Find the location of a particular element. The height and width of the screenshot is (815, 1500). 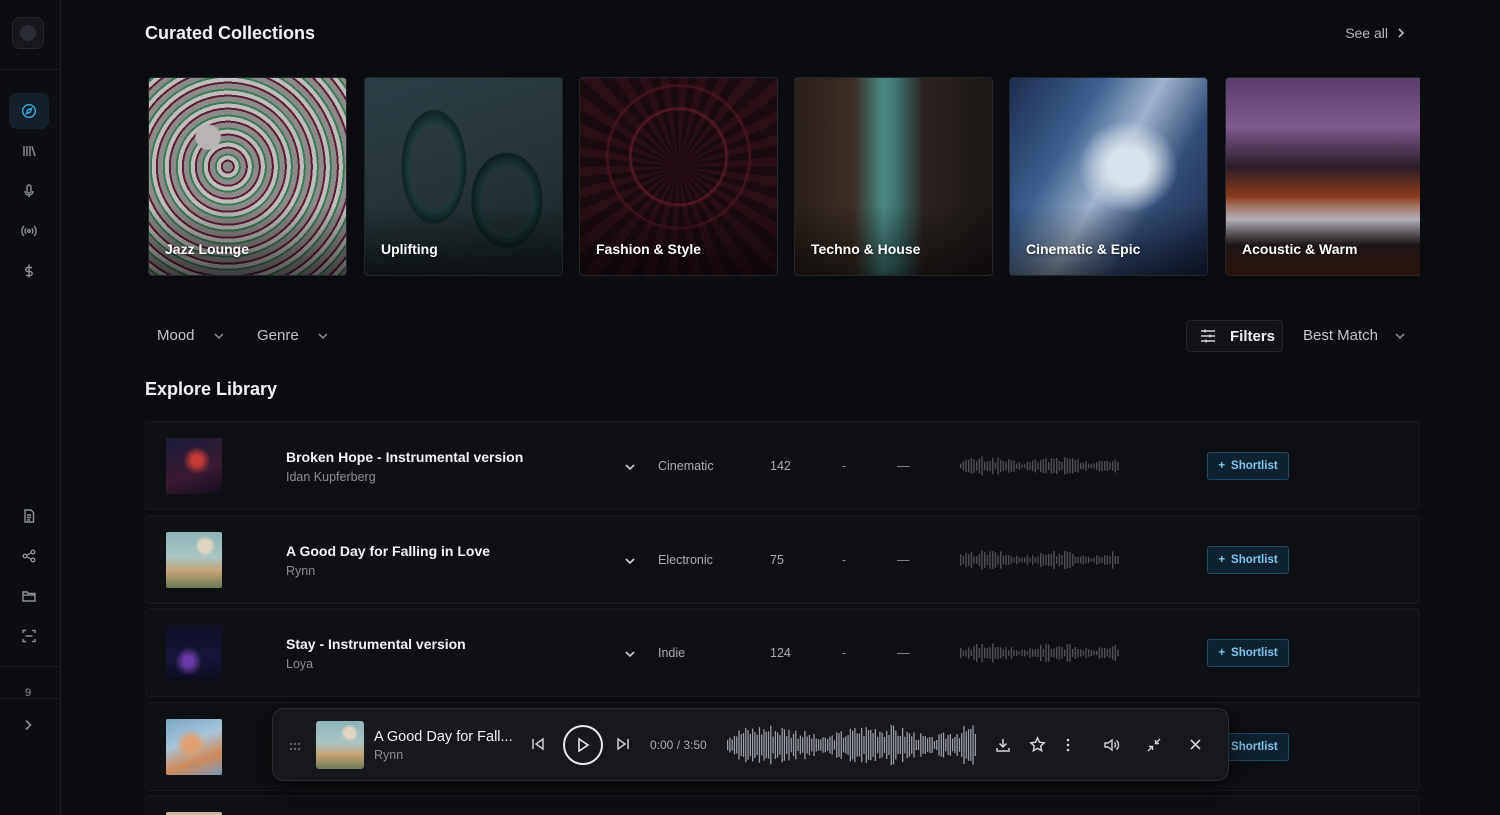

sidebar-divider is located at coordinates (30, 666).